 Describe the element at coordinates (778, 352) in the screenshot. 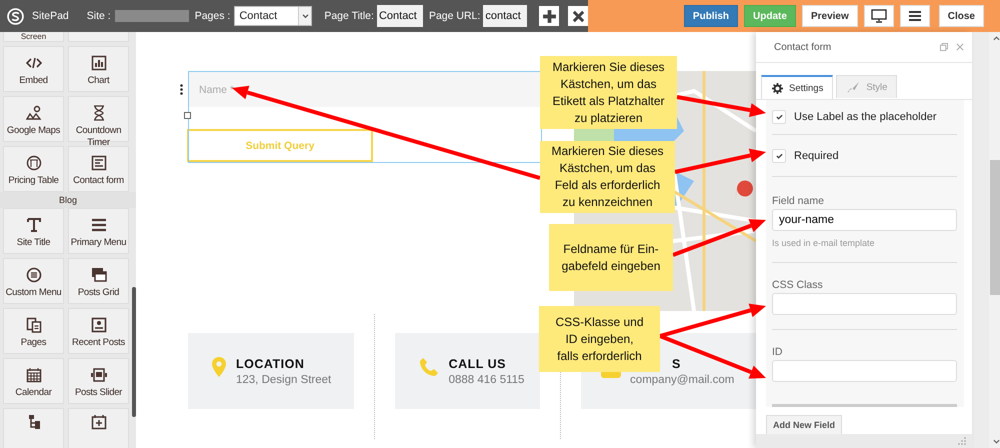

I see `field-label: ID` at that location.